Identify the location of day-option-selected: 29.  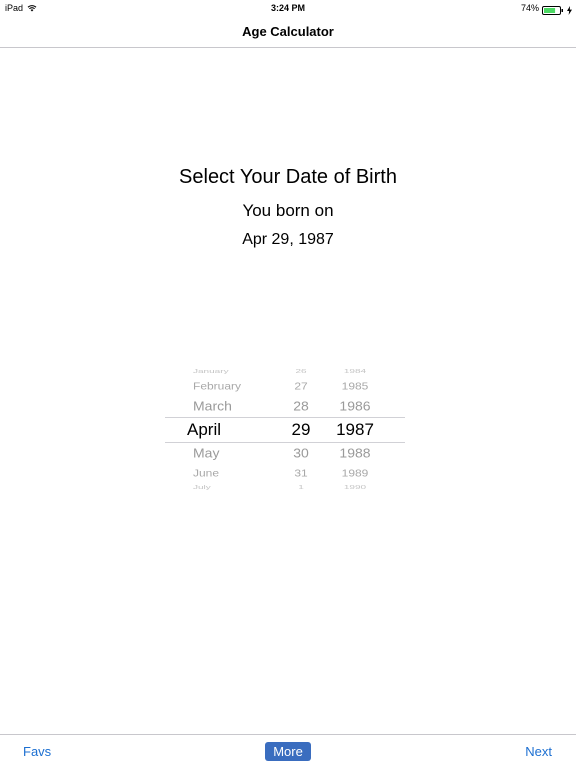
(301, 430).